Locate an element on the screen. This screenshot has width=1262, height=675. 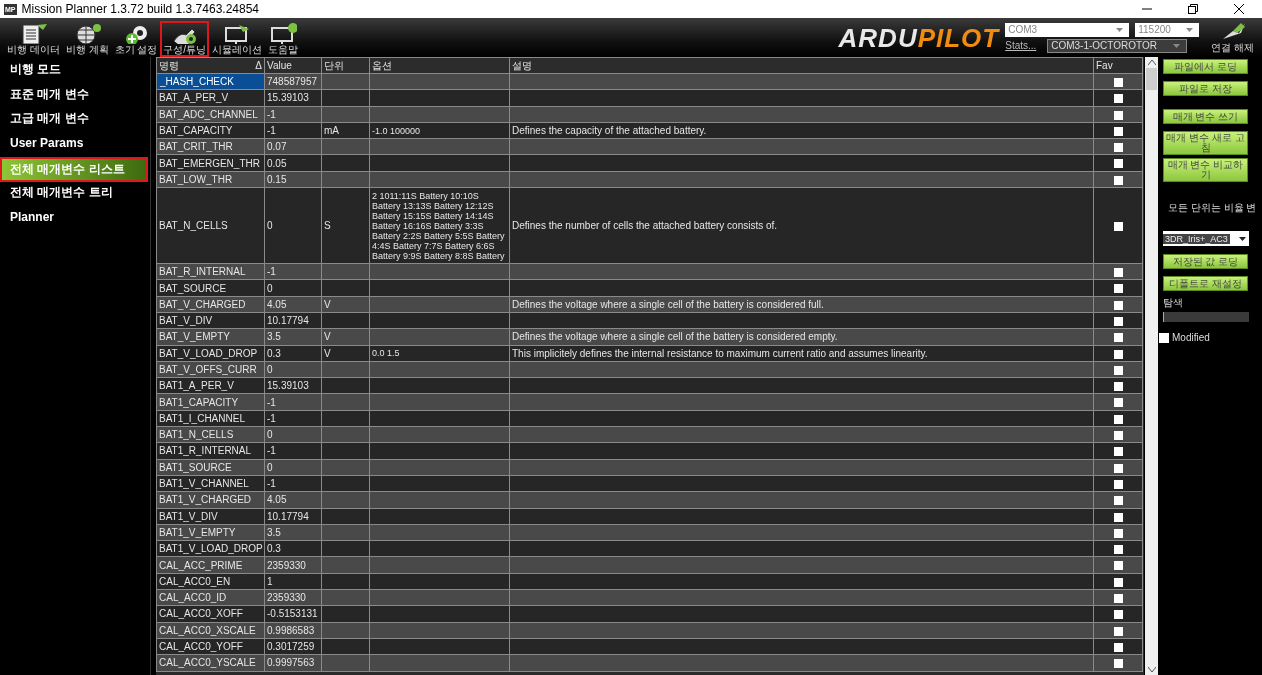
column-header: Fav is located at coordinates (1118, 65).